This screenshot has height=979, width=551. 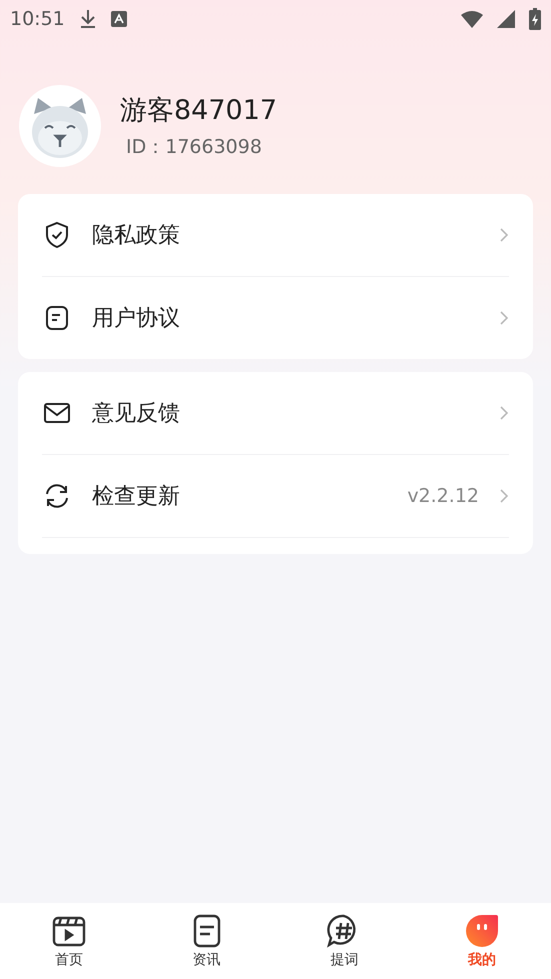 What do you see at coordinates (87, 19) in the screenshot?
I see `download-icon` at bounding box center [87, 19].